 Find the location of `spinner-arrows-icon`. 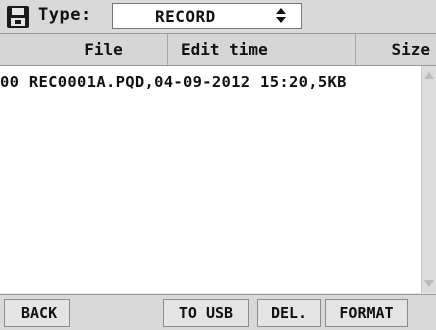

spinner-arrows-icon is located at coordinates (281, 16).